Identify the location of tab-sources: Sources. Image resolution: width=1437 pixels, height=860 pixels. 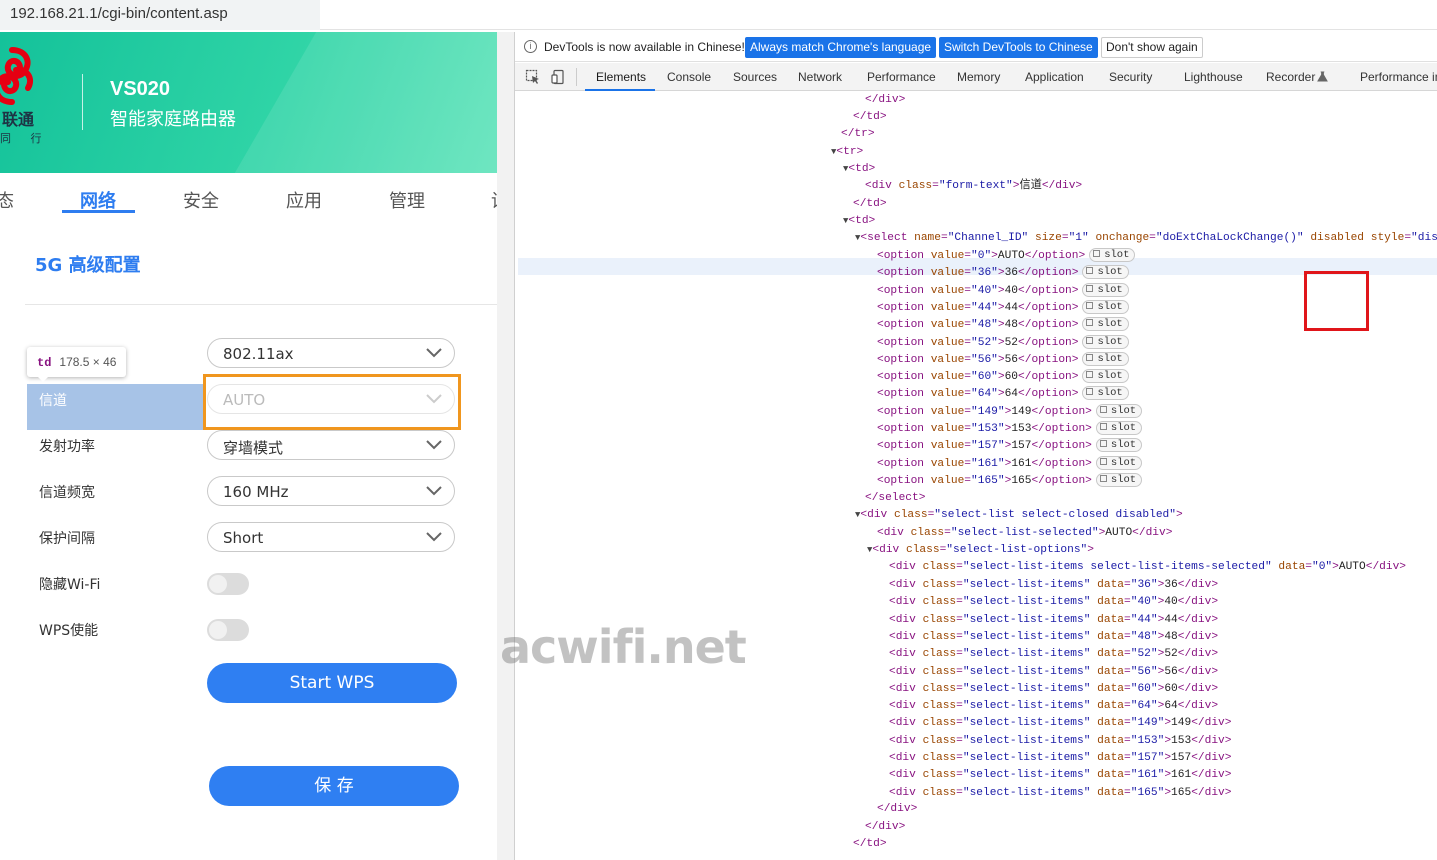
(755, 77).